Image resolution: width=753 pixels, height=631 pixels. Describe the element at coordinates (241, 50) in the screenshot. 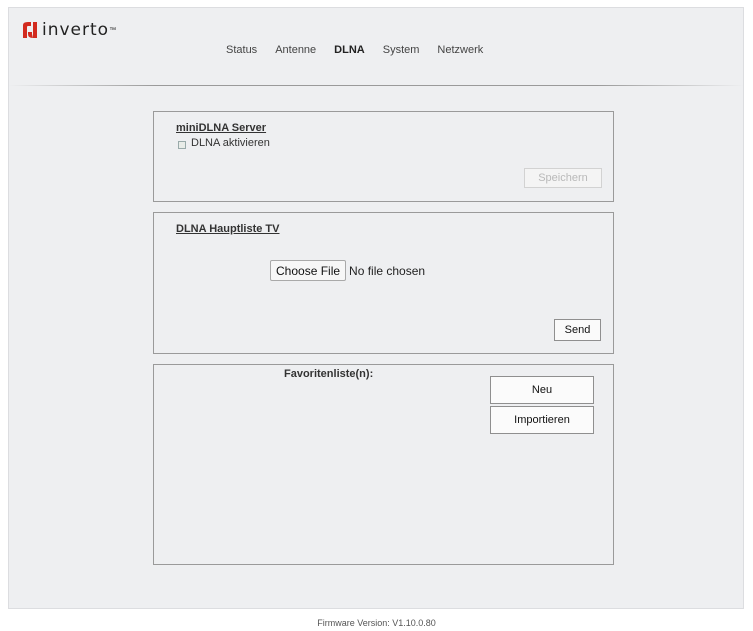

I see `nav-item-status: Status` at that location.